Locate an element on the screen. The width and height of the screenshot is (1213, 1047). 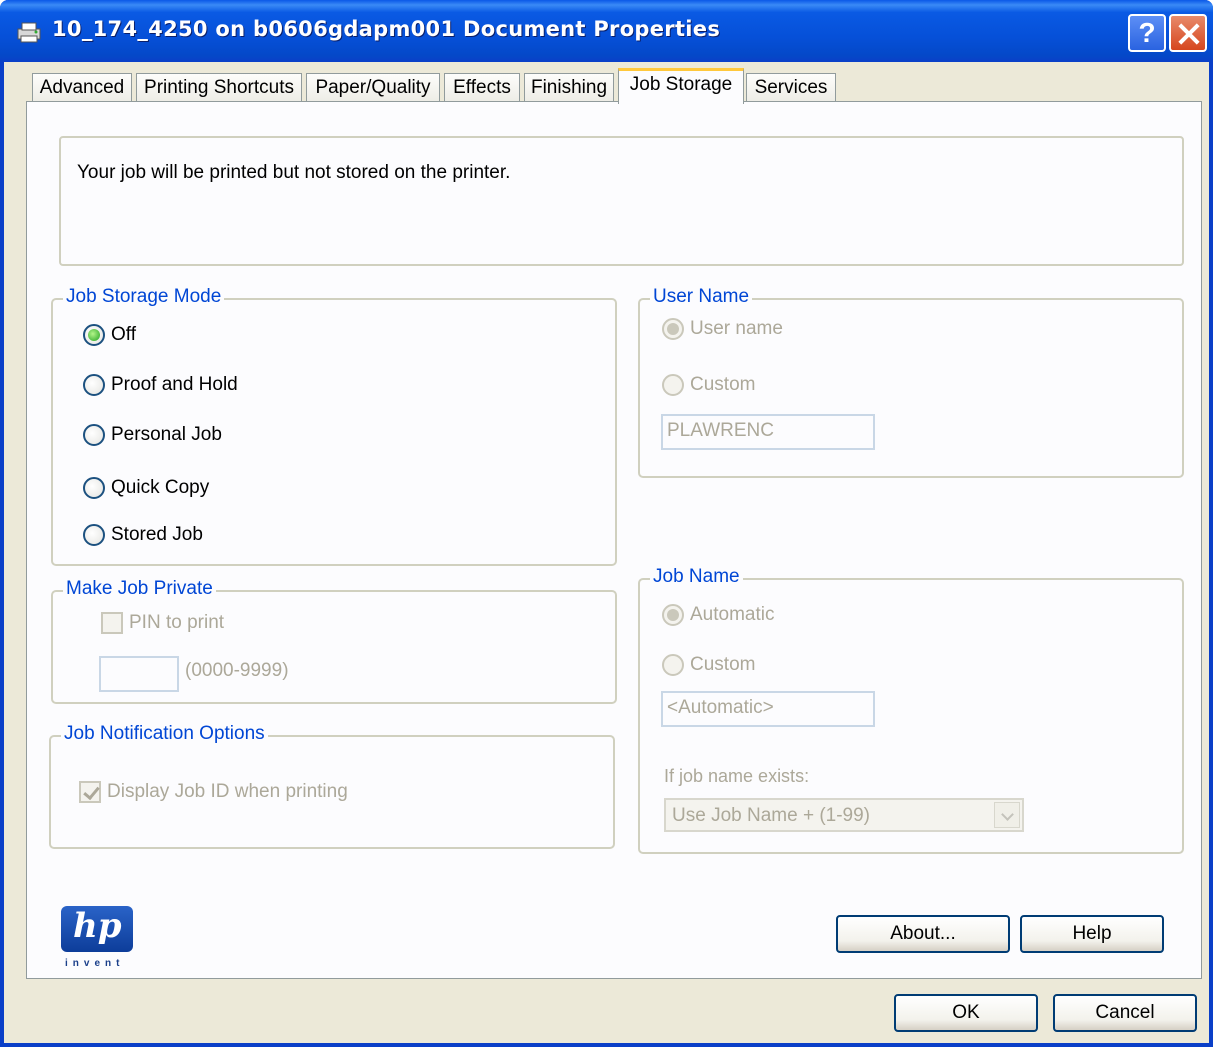
job-name-exists-value: Use Job Name + (1-99) is located at coordinates (771, 815).